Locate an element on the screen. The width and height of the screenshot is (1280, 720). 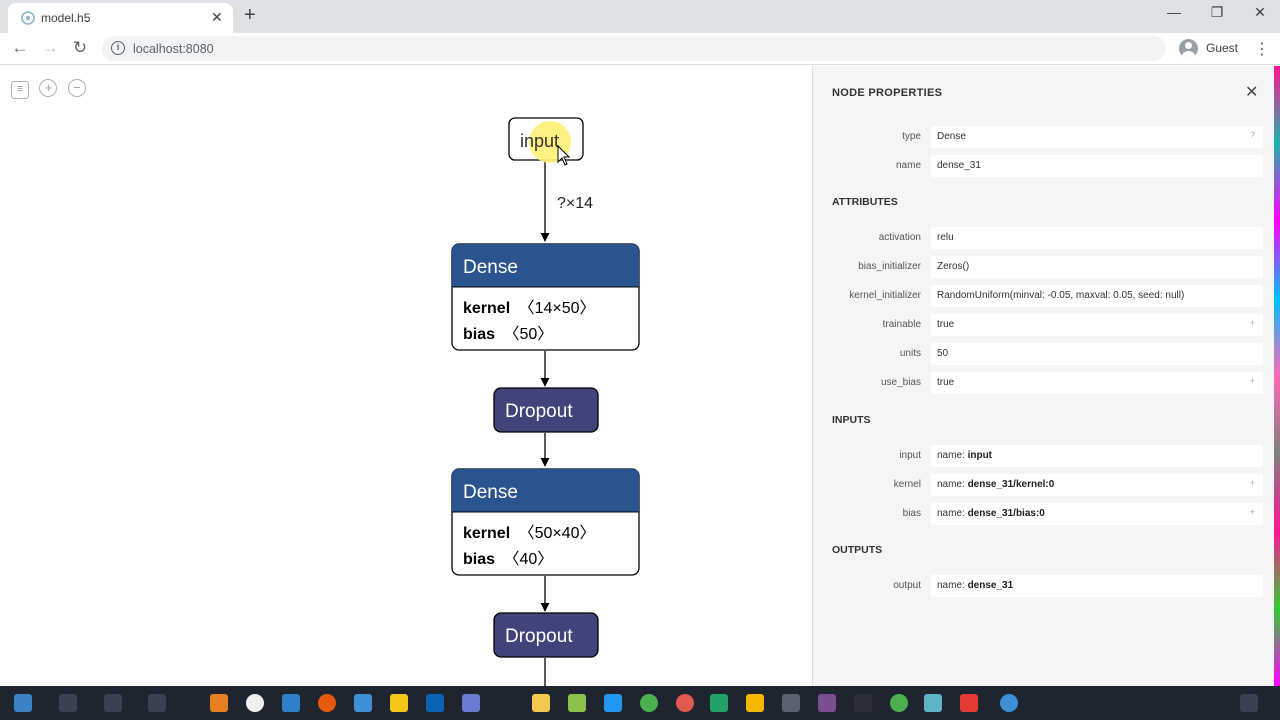
minimize-button: — is located at coordinates (1174, 12).